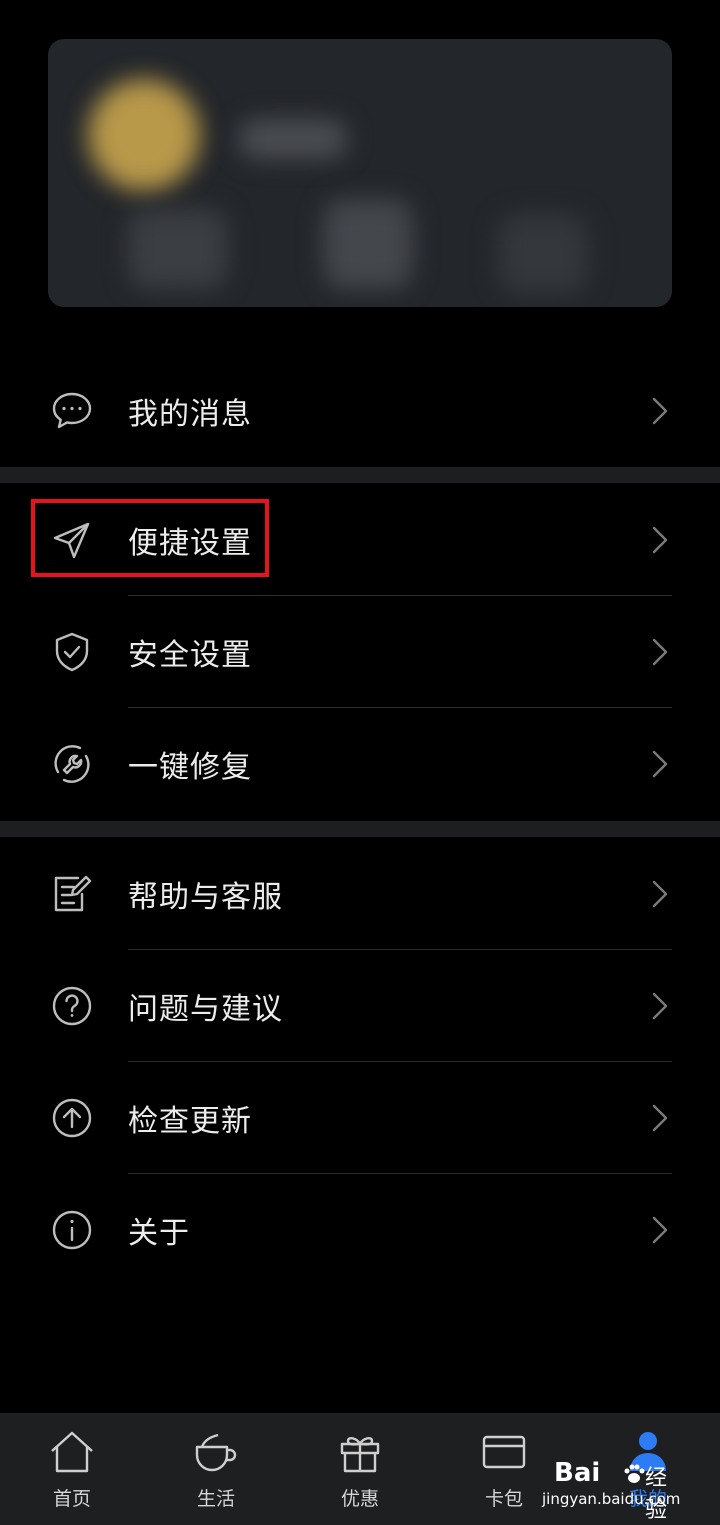 The image size is (720, 1525). Describe the element at coordinates (190, 414) in the screenshot. I see `menu-item-label: 我的消息` at that location.